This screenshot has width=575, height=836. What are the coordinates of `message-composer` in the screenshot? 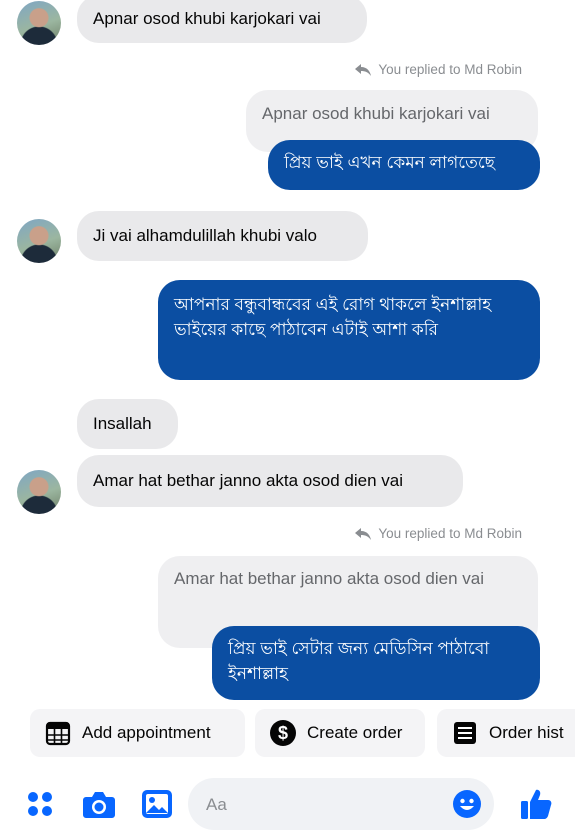 It's located at (341, 805).